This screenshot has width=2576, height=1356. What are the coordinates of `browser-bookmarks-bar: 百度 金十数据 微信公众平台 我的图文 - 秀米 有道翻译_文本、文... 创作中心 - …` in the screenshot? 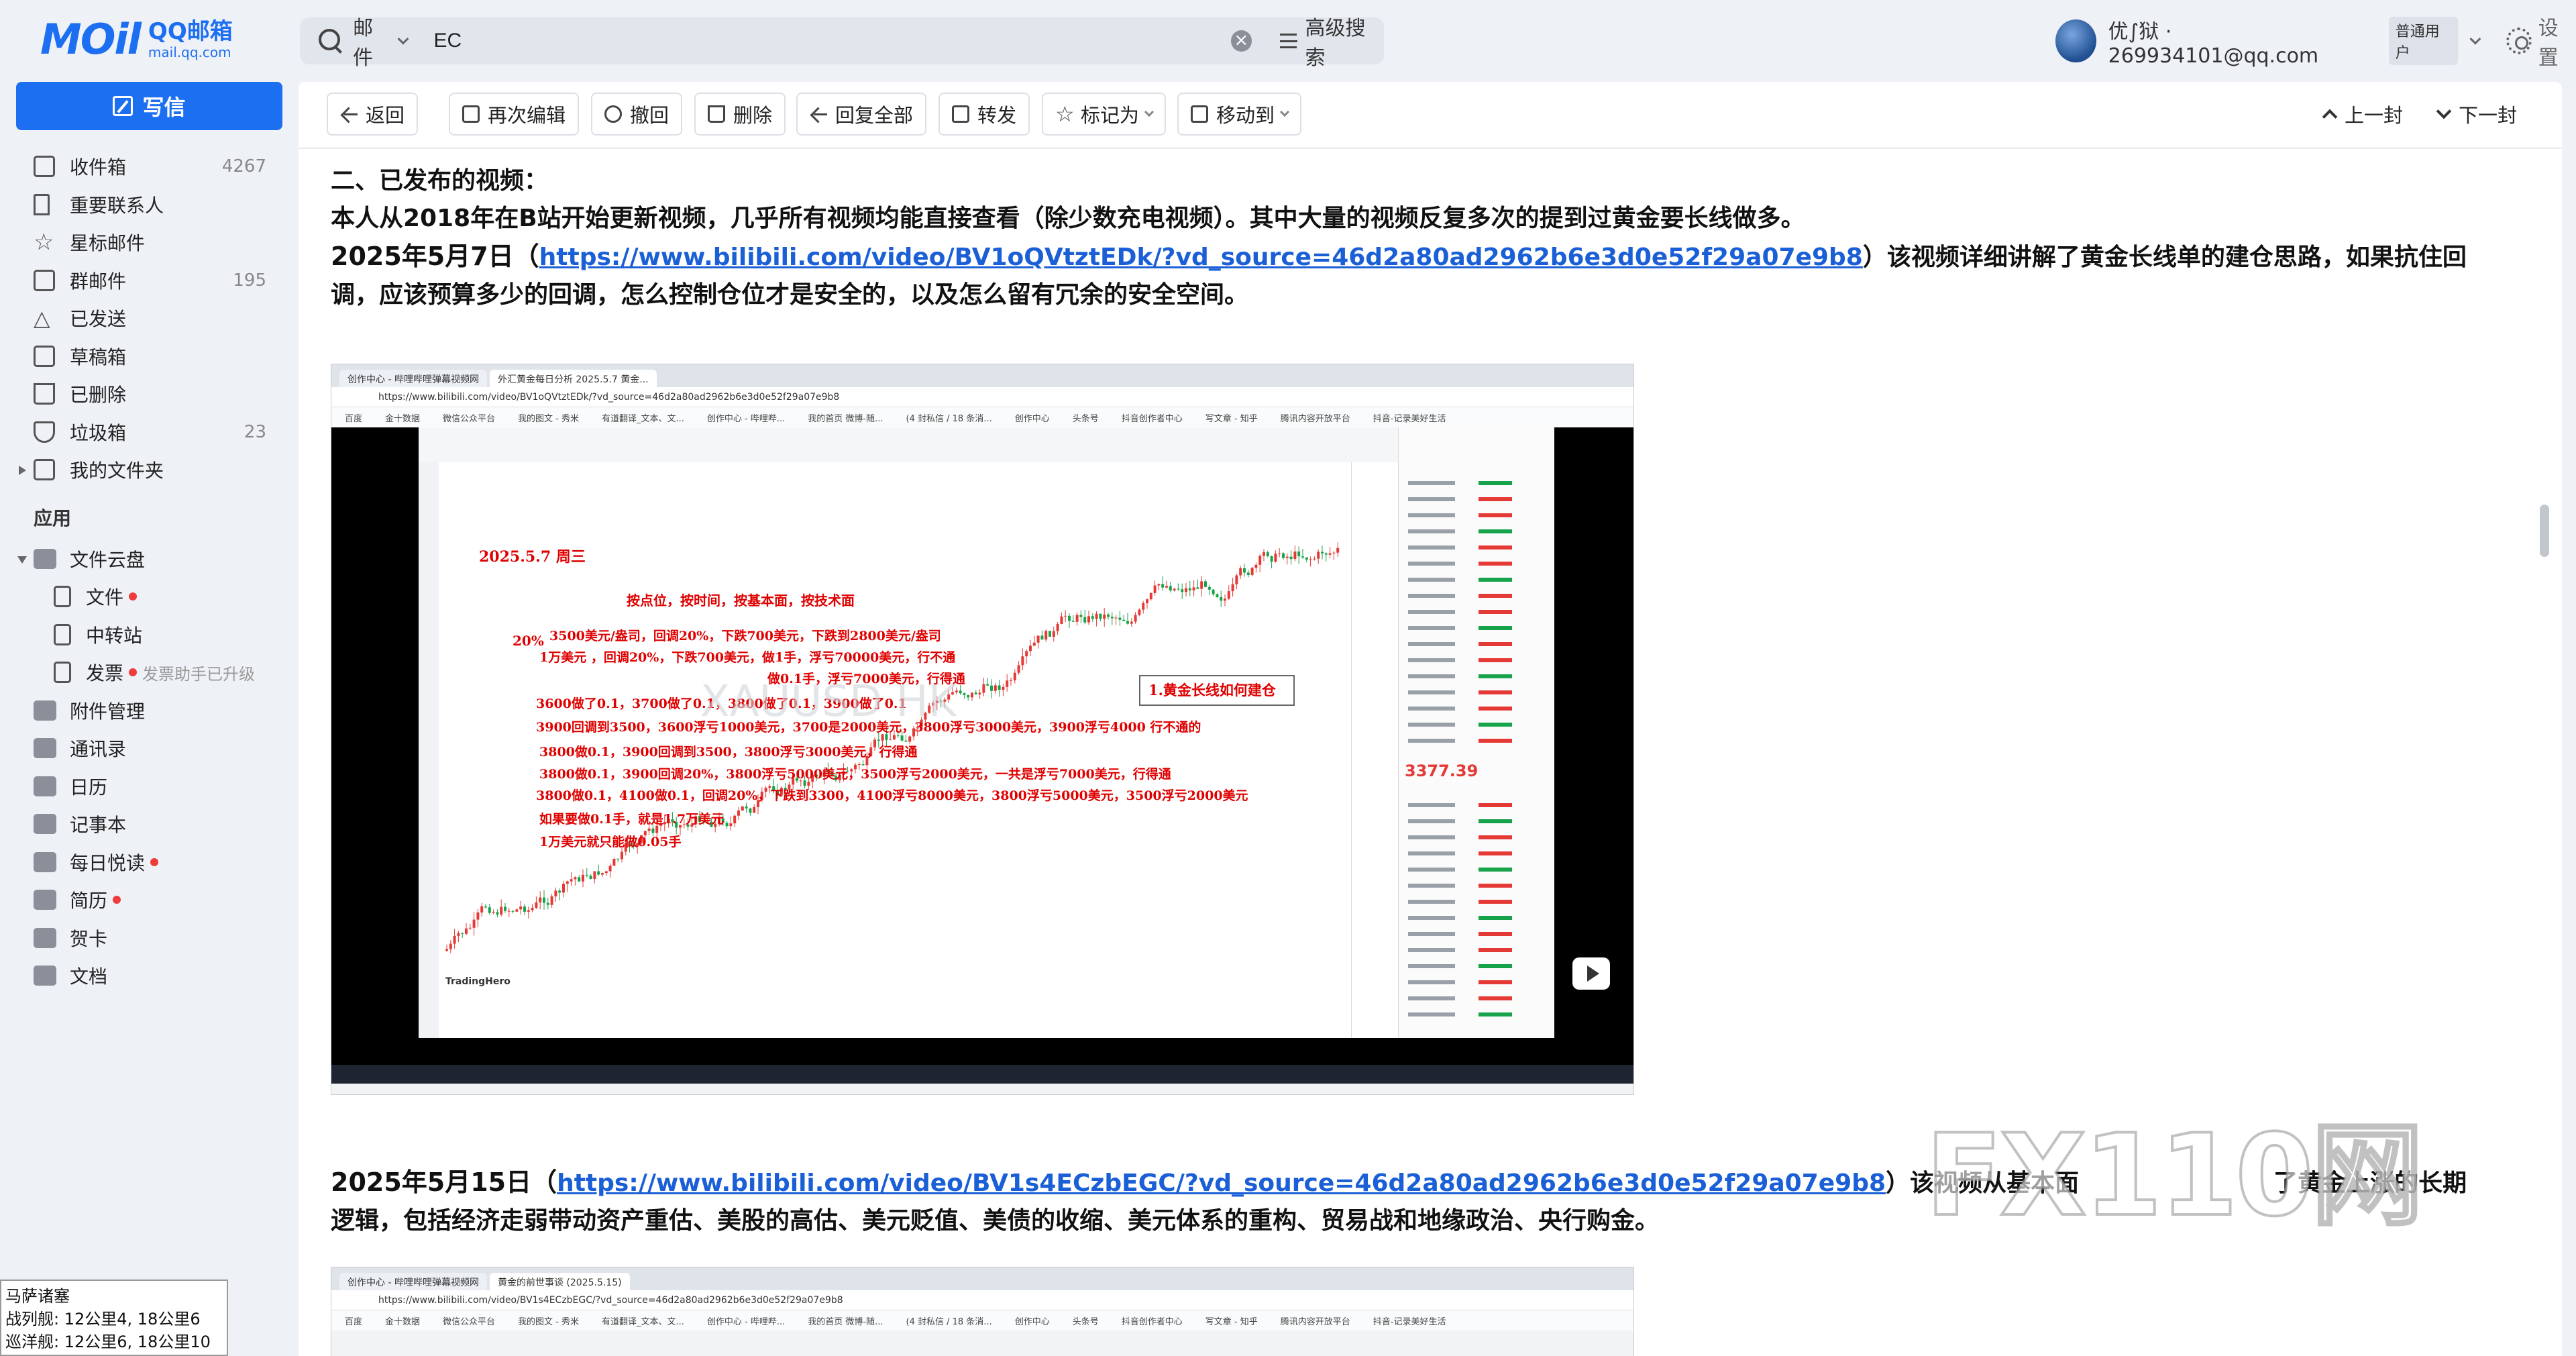 It's located at (982, 417).